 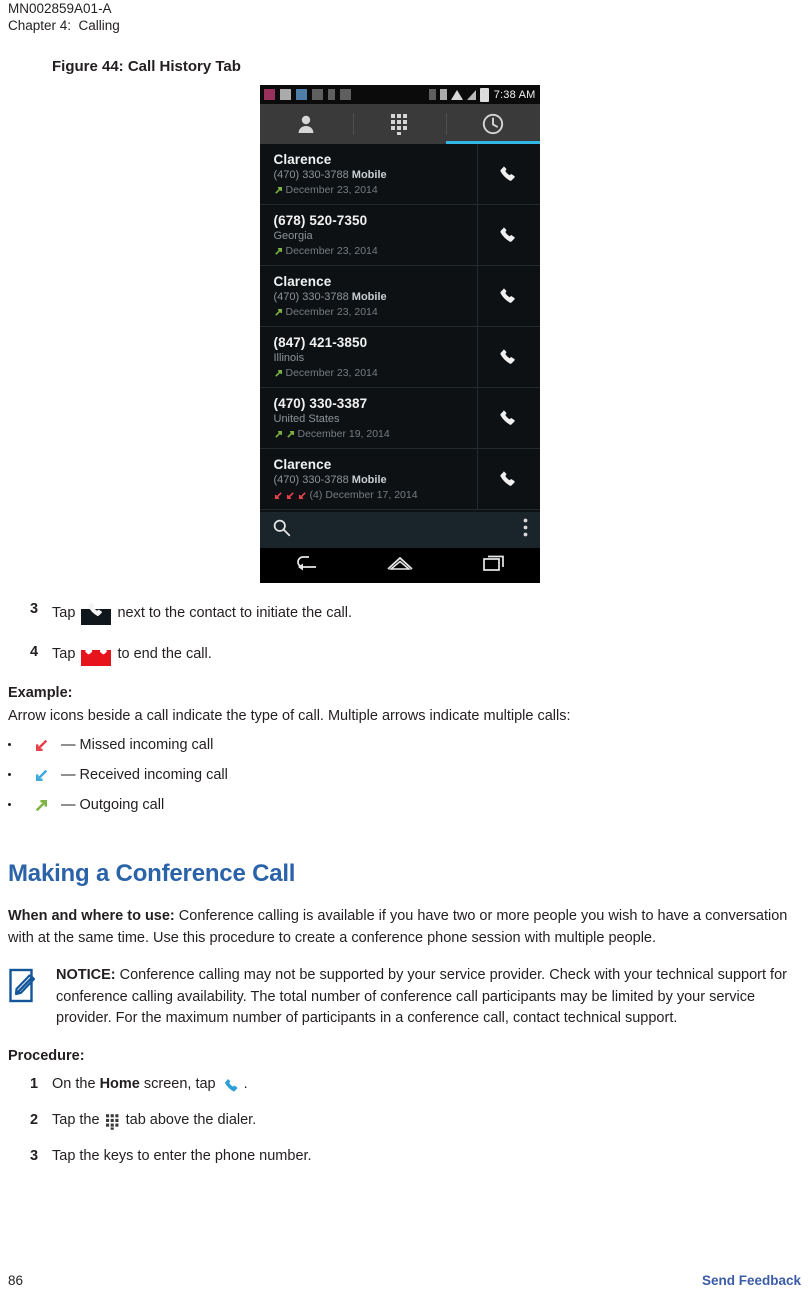 I want to click on list-item: — Received incoming call, so click(x=404, y=775).